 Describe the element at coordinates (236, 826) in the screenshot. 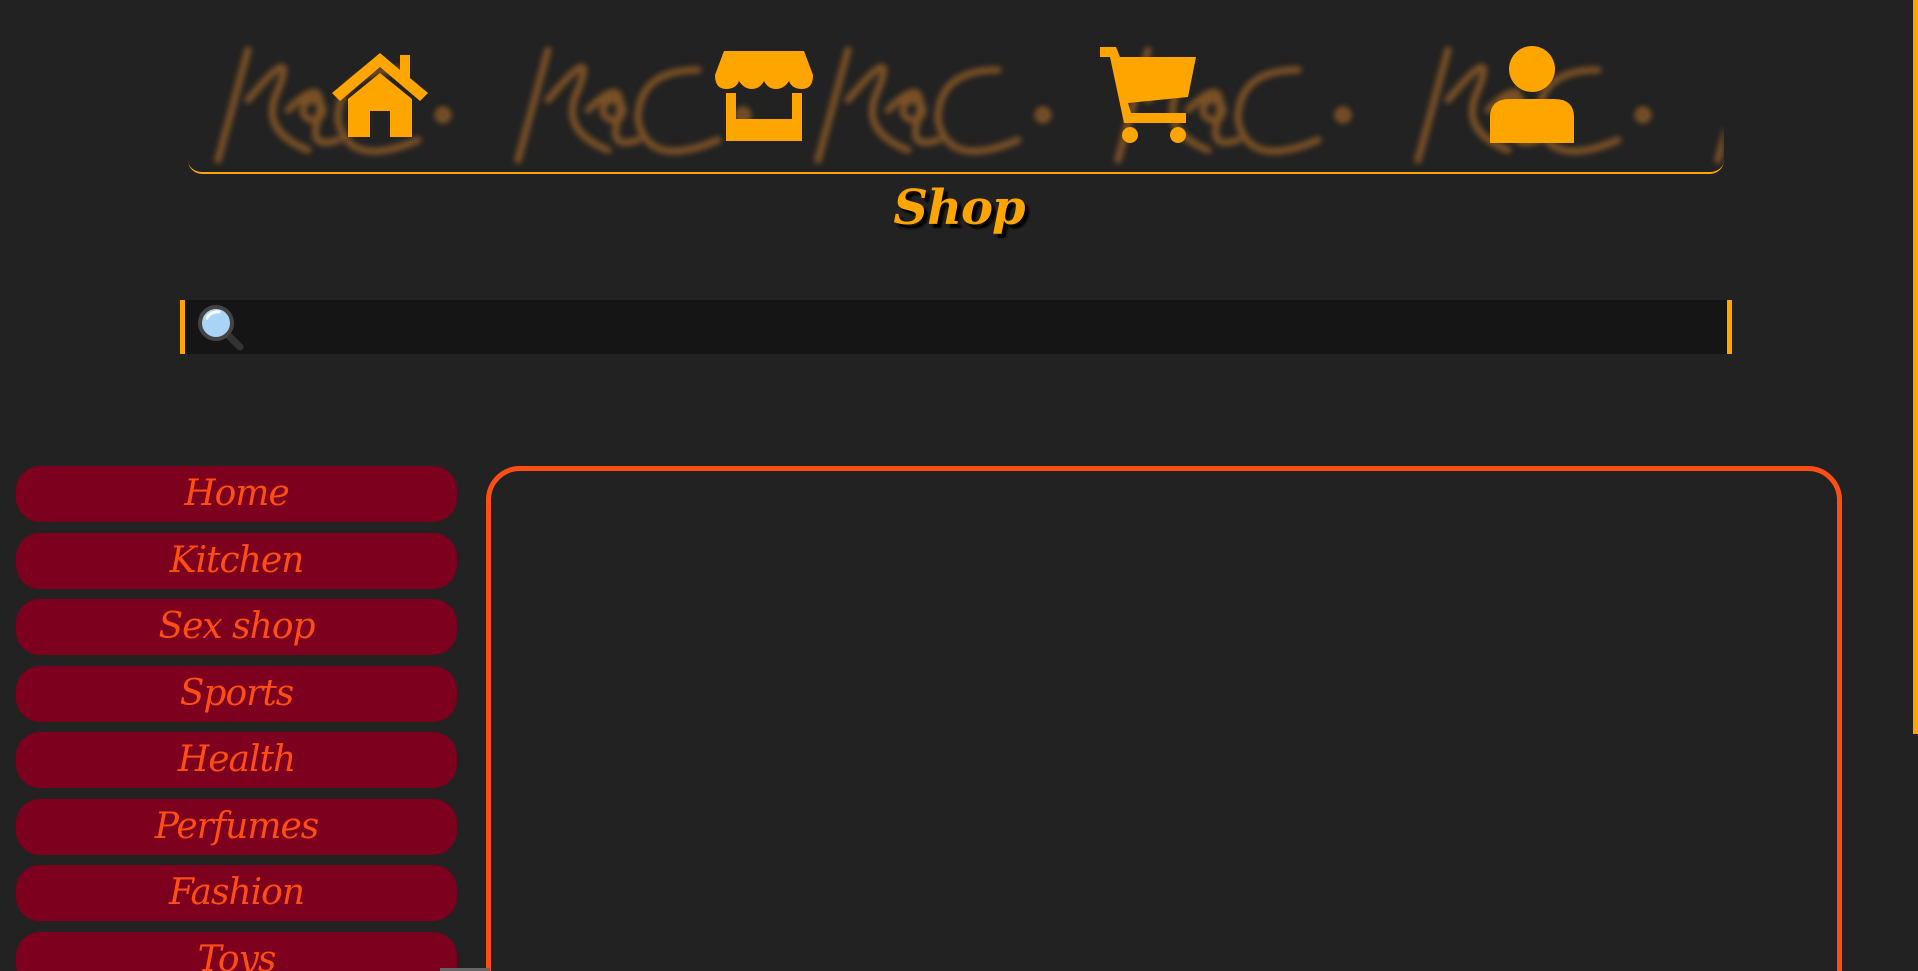

I see `category-perfumes-button: Perfumes` at that location.